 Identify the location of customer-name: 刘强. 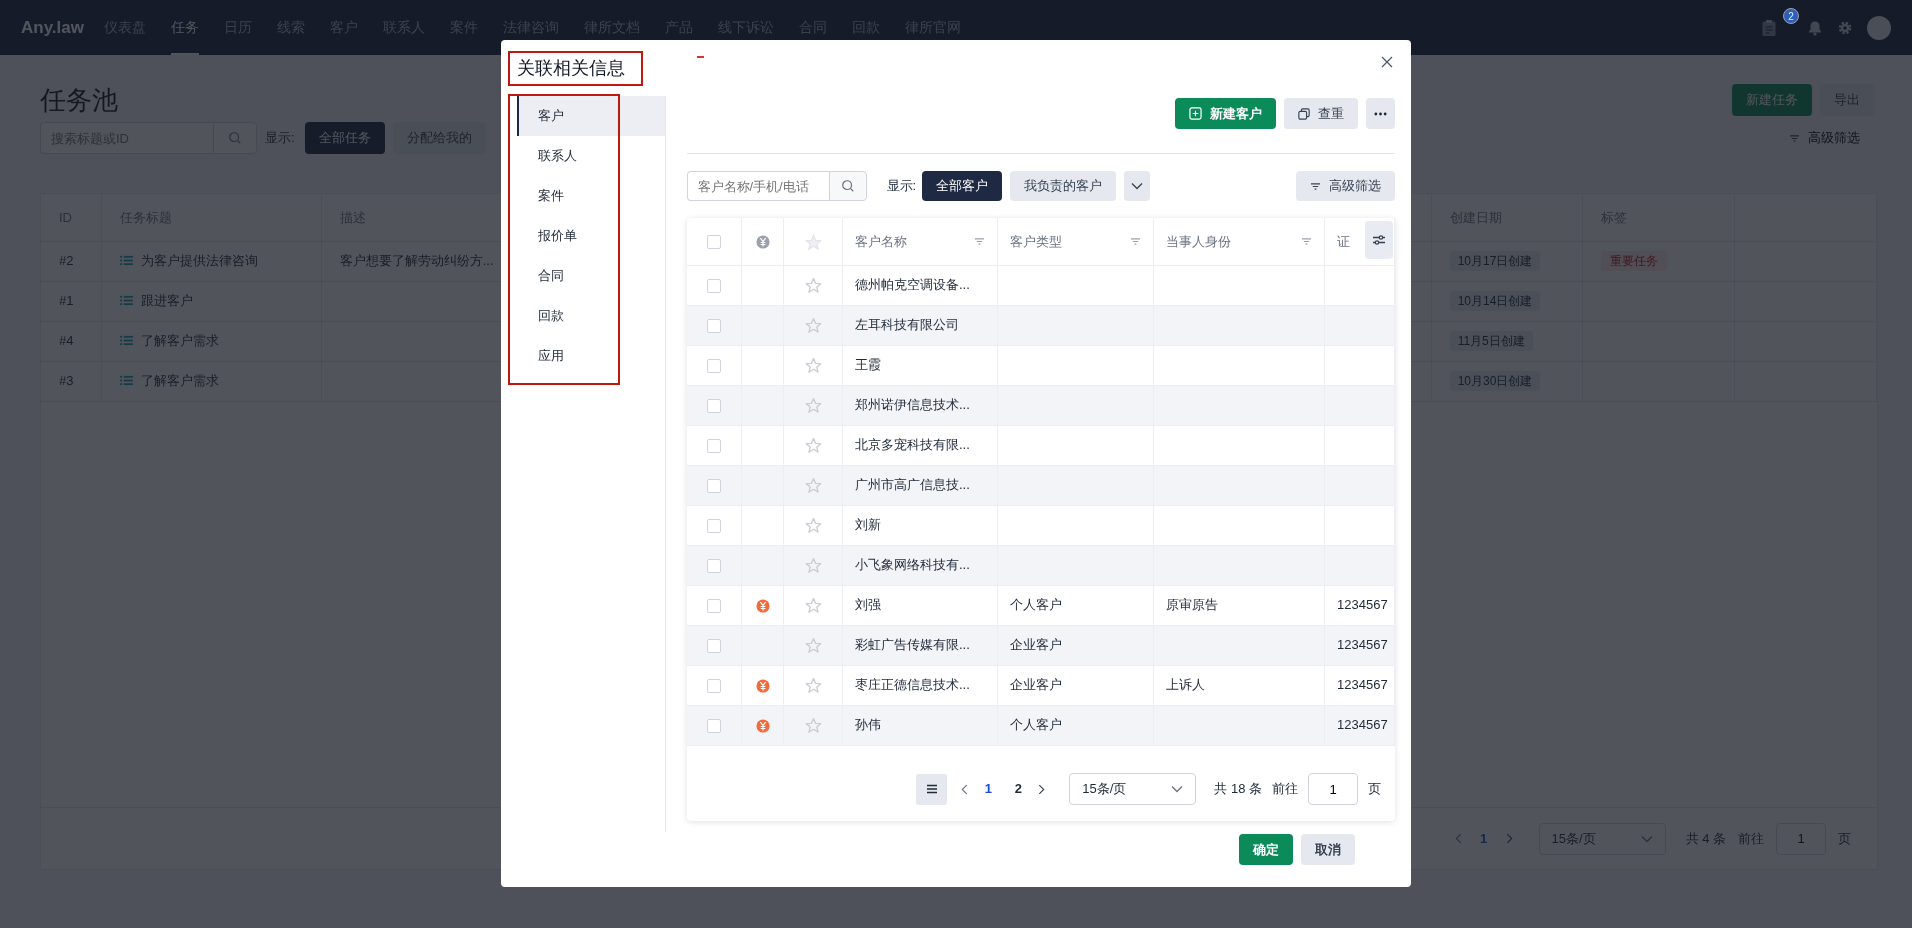
(868, 605).